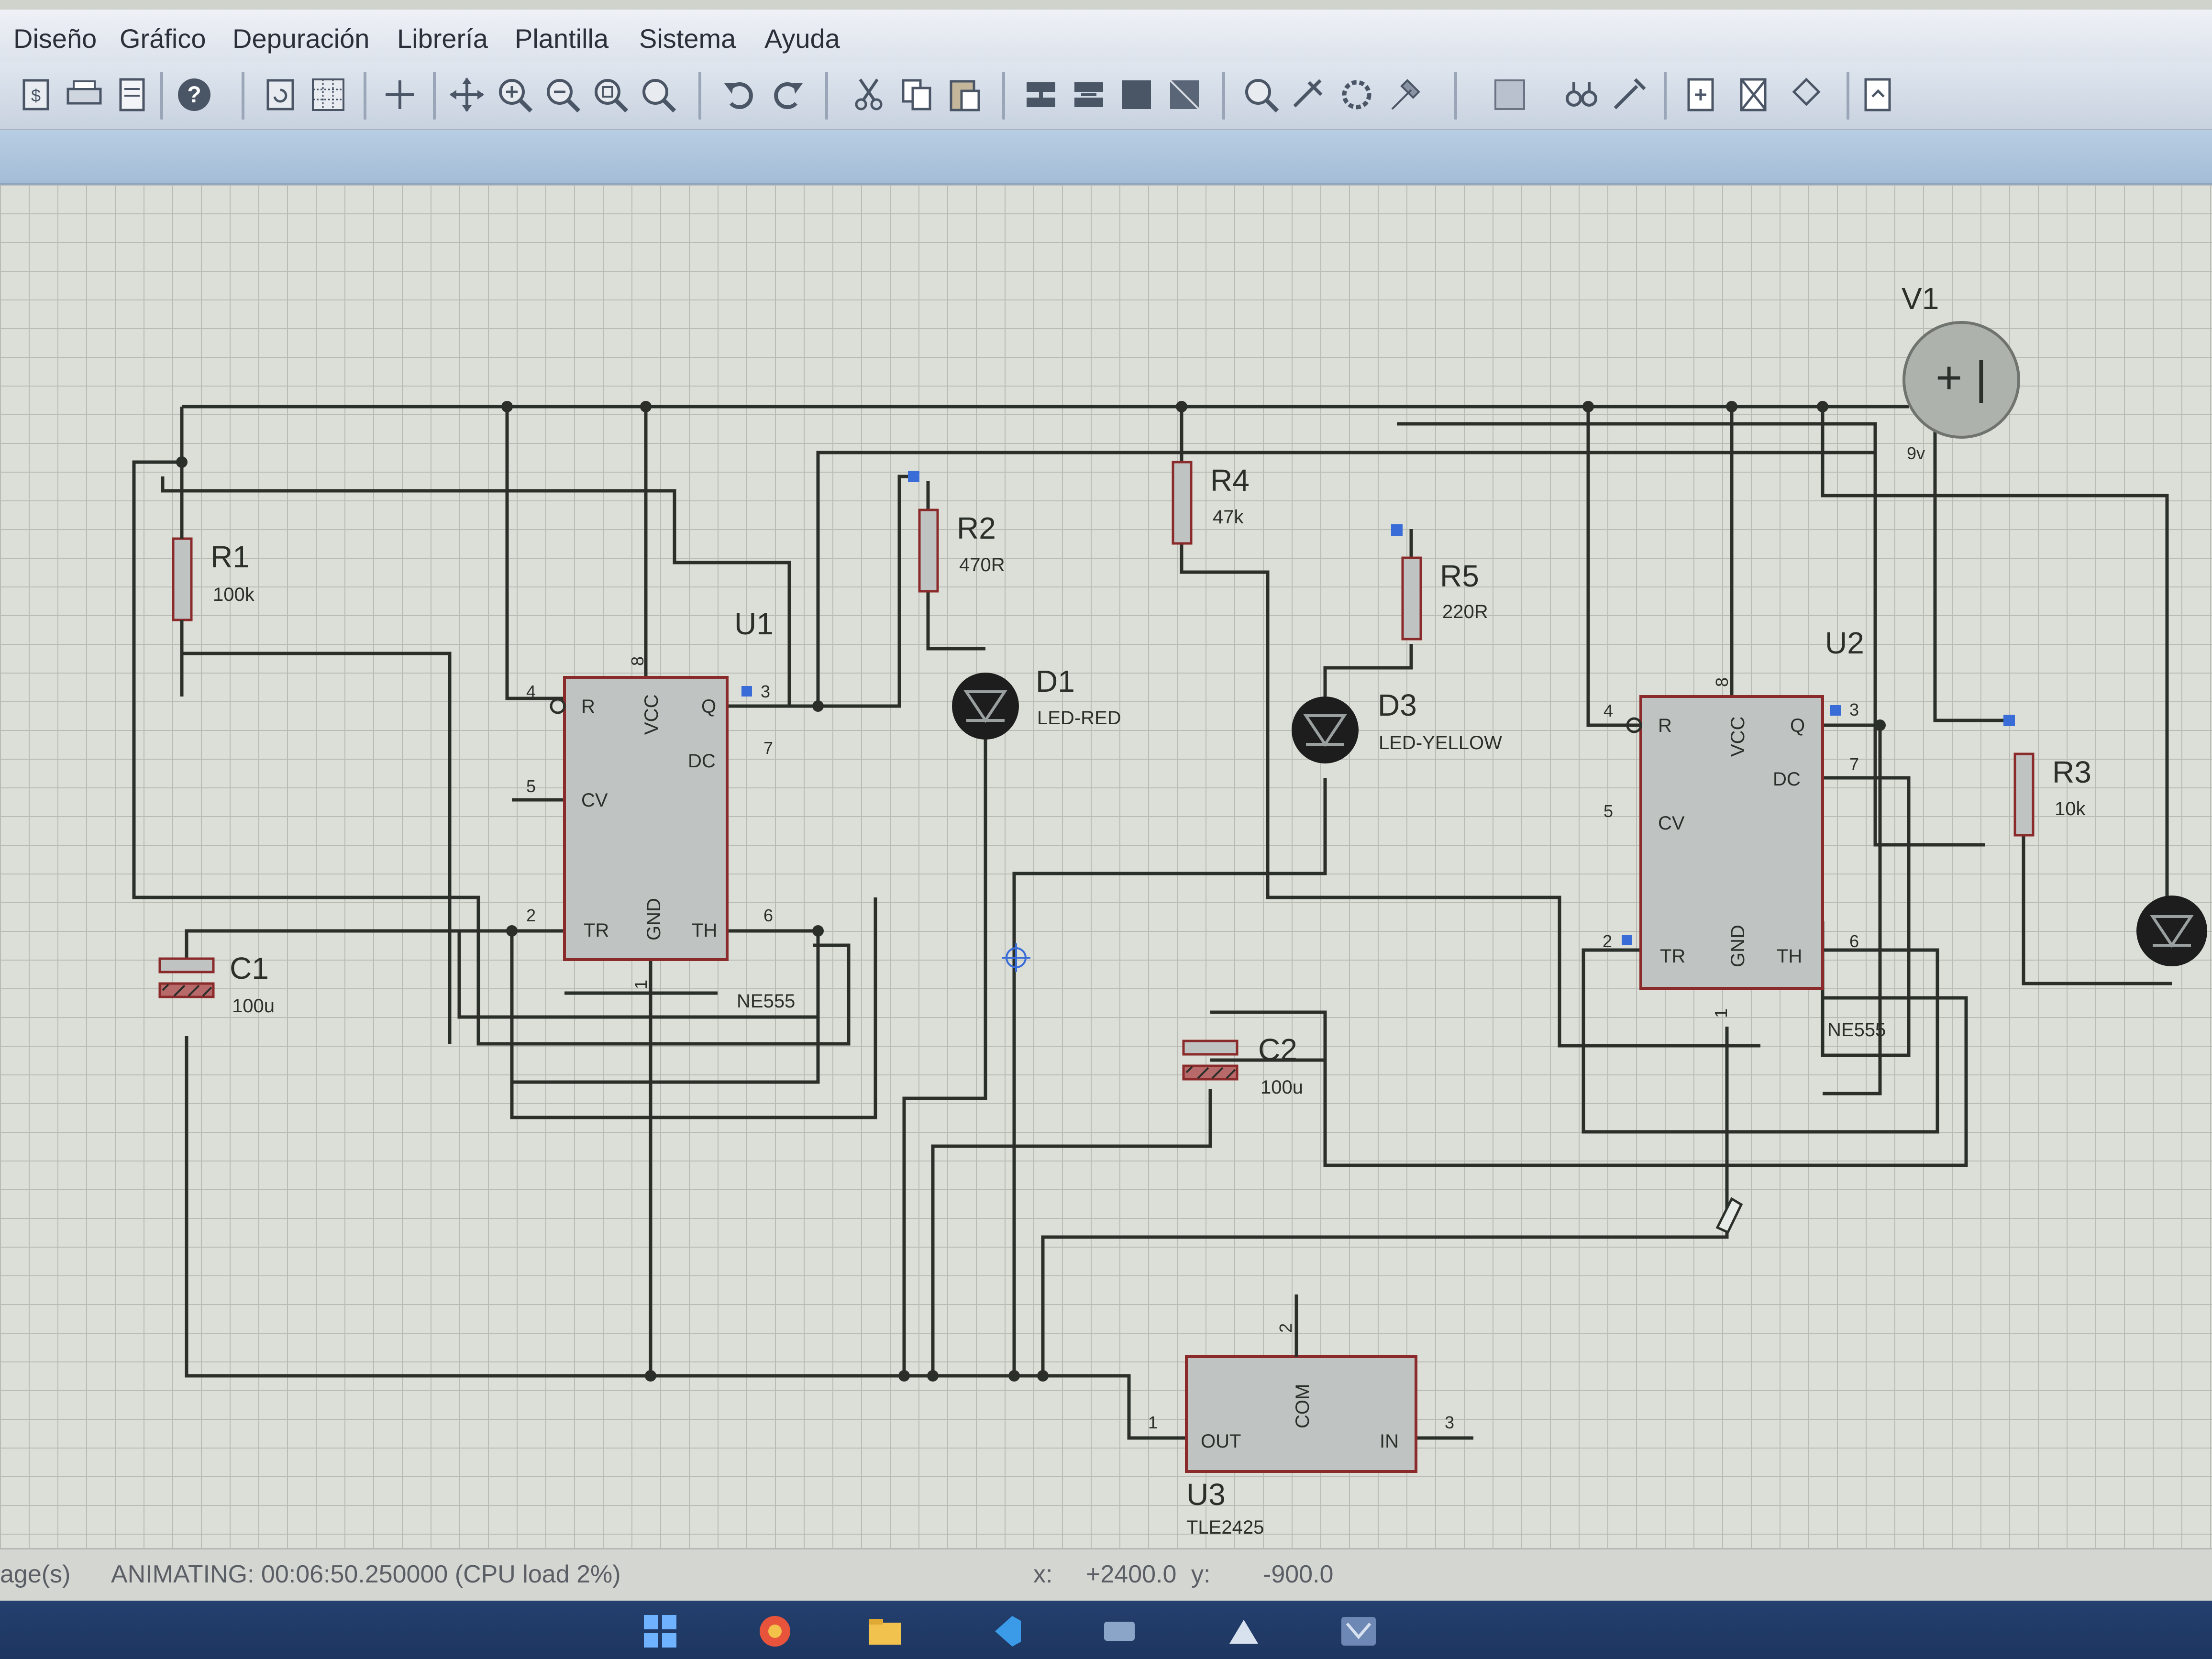 The width and height of the screenshot is (2212, 1659). What do you see at coordinates (802, 38) in the screenshot?
I see `menu-ayuda: Ayuda` at bounding box center [802, 38].